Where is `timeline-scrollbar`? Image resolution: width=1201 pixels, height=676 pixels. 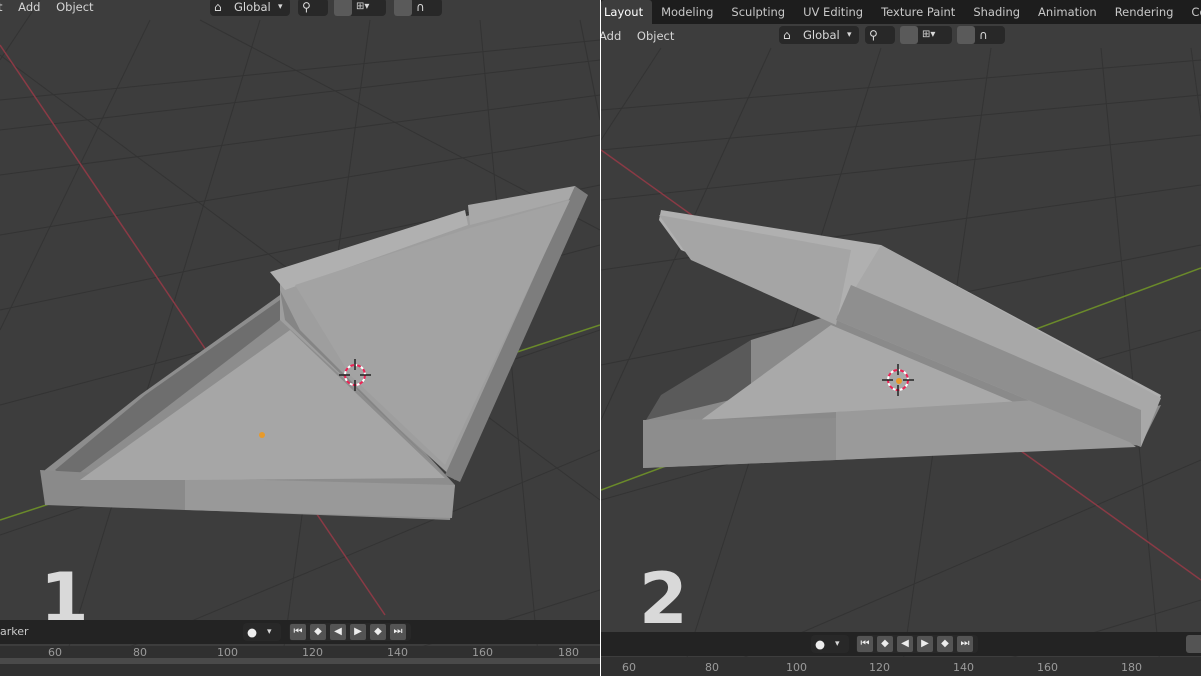
timeline-scrollbar is located at coordinates (300, 661).